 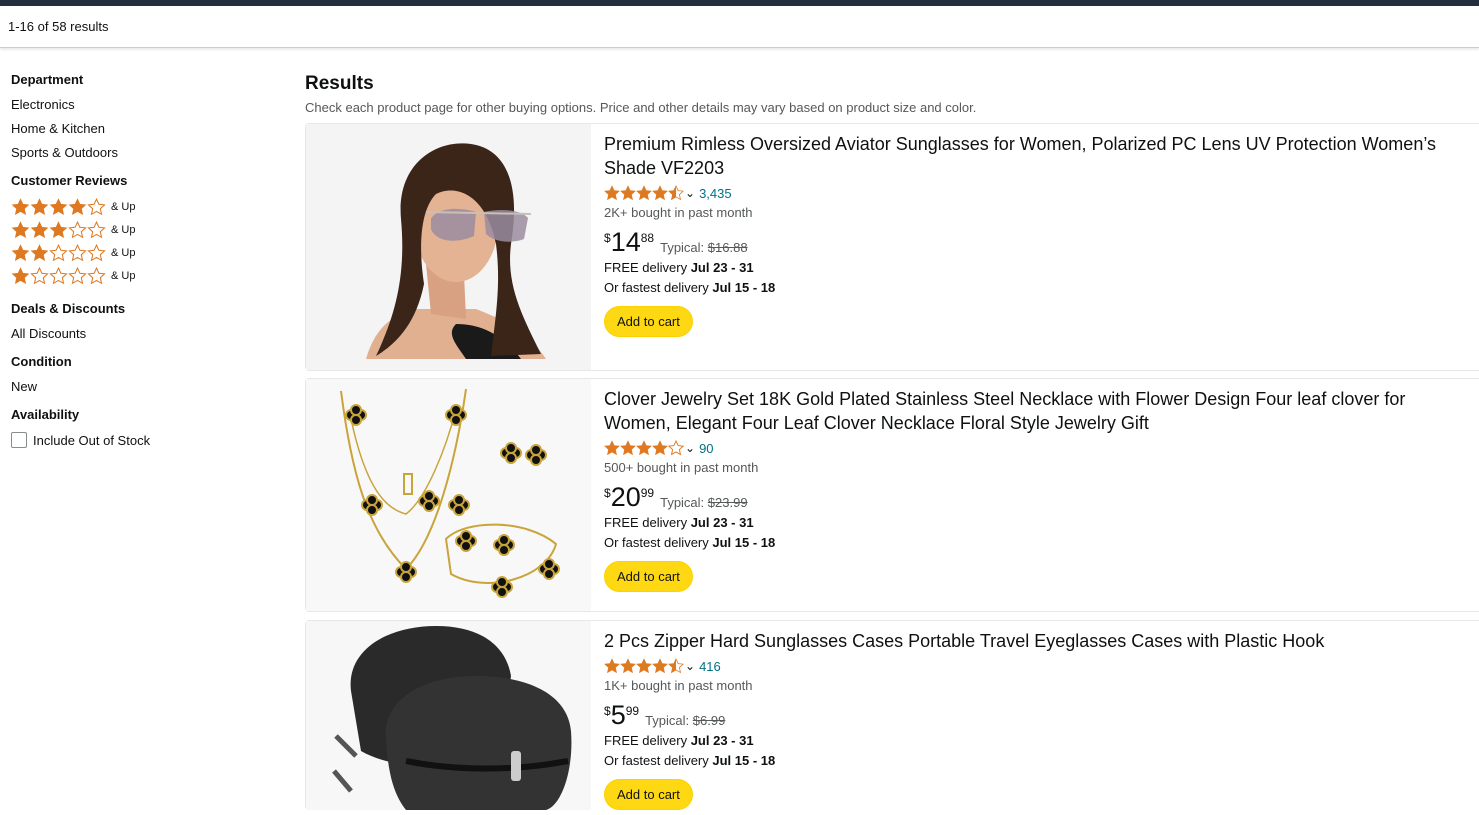 I want to click on reviews-4-up: & Up, so click(x=146, y=206).